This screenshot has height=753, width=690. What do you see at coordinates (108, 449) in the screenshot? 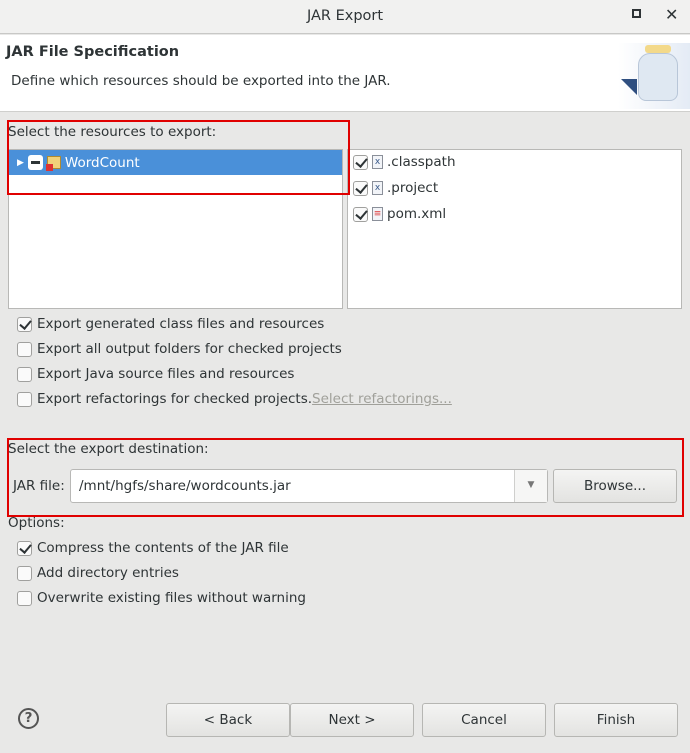
I see `destination-label: Select the export destination:` at bounding box center [108, 449].